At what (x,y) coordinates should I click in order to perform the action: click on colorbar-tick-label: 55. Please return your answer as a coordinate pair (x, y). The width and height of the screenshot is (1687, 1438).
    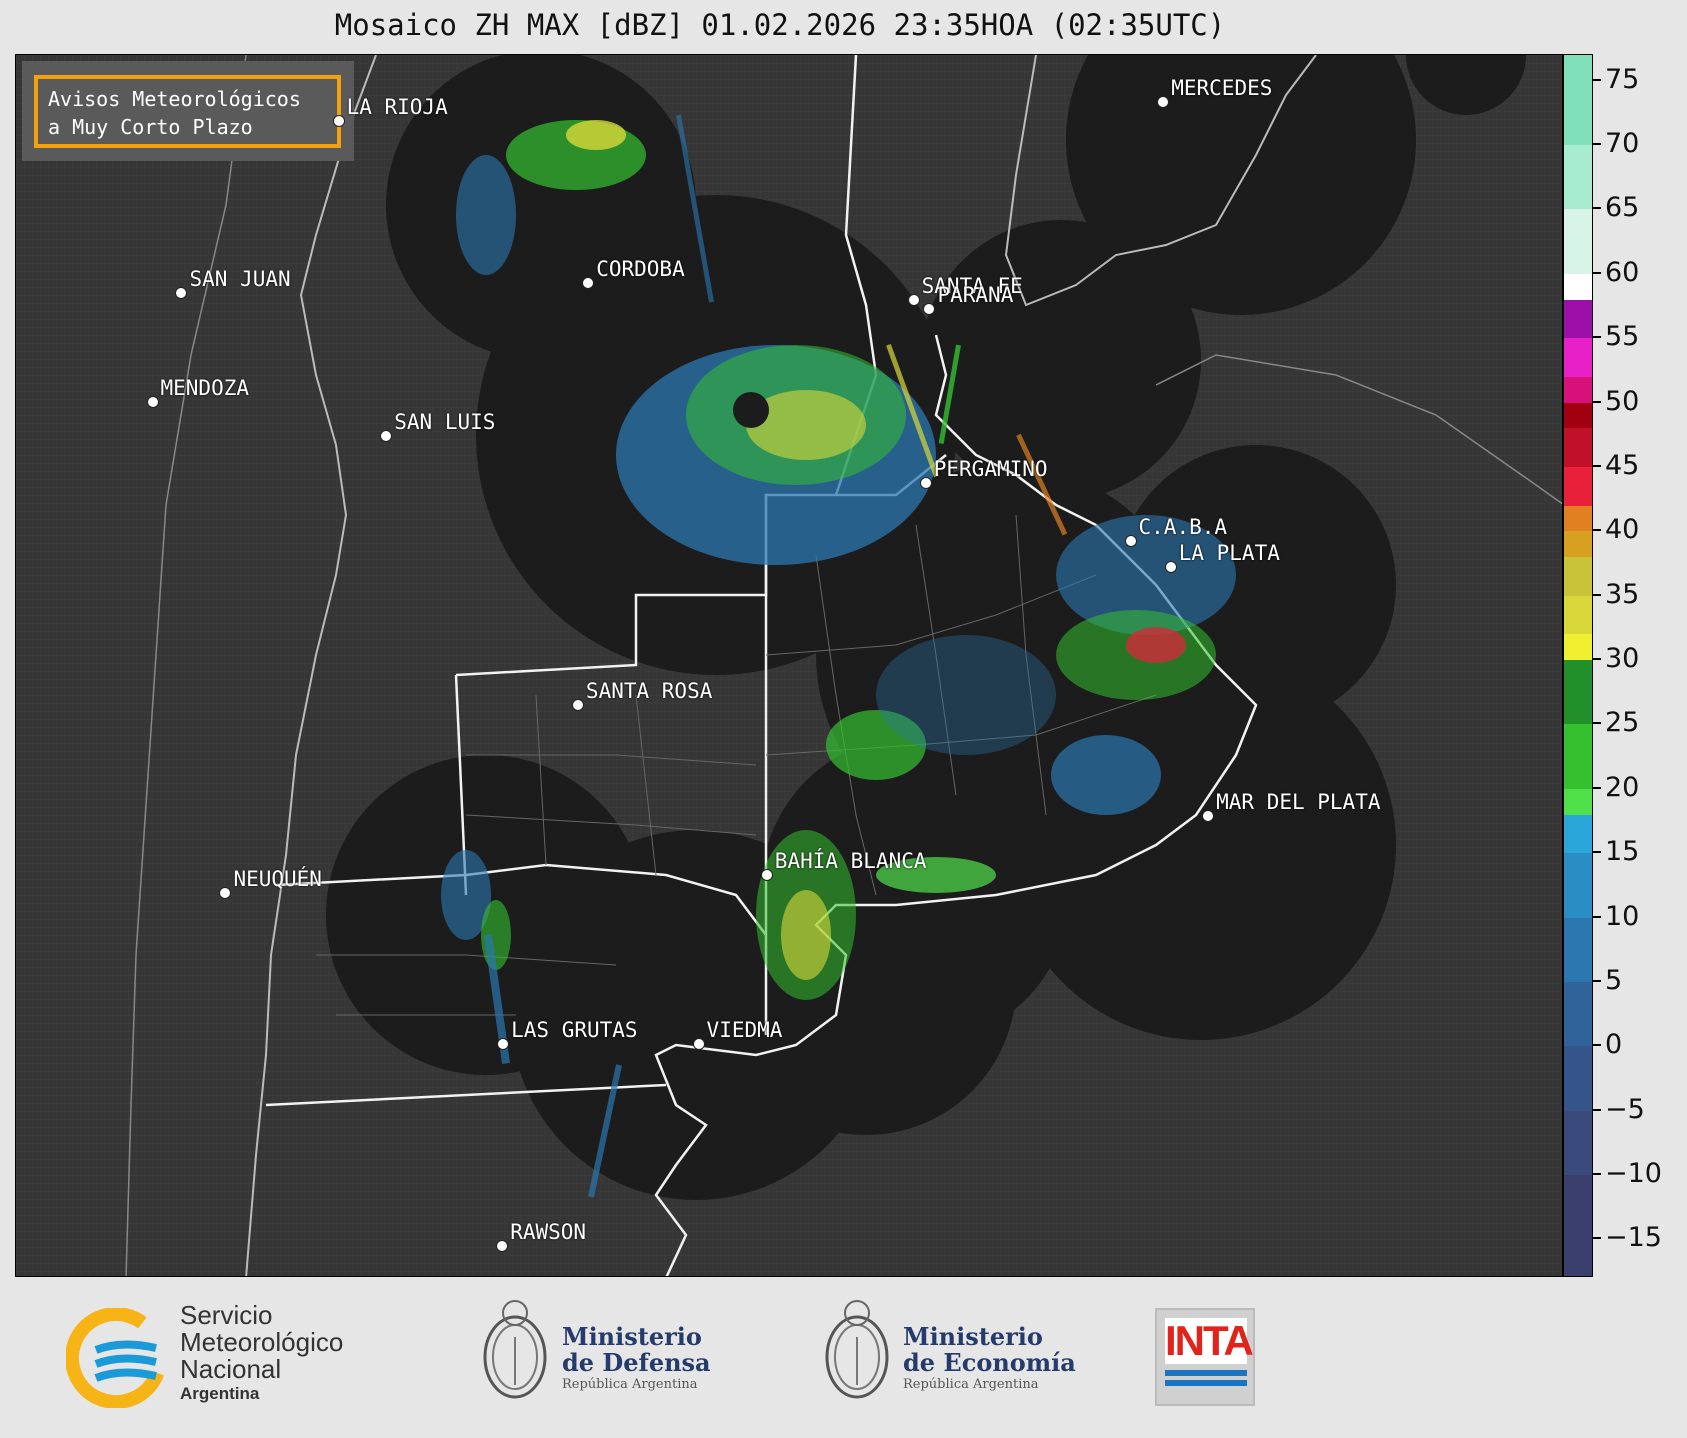
    Looking at the image, I should click on (1622, 337).